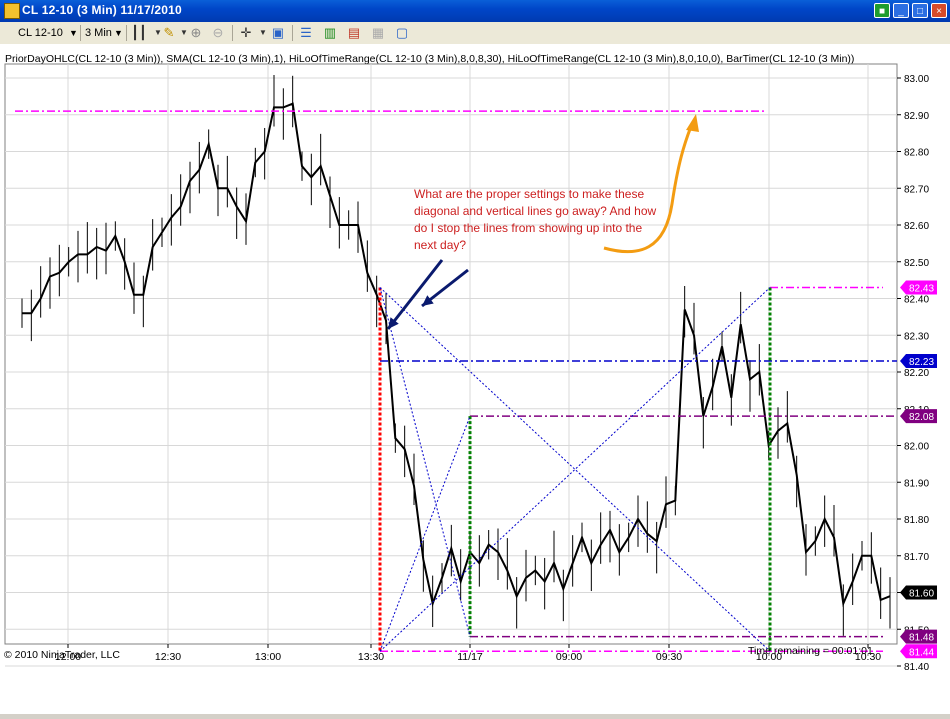 This screenshot has height=719, width=950. What do you see at coordinates (278, 33) in the screenshot?
I see `data-box-icon: ▣` at bounding box center [278, 33].